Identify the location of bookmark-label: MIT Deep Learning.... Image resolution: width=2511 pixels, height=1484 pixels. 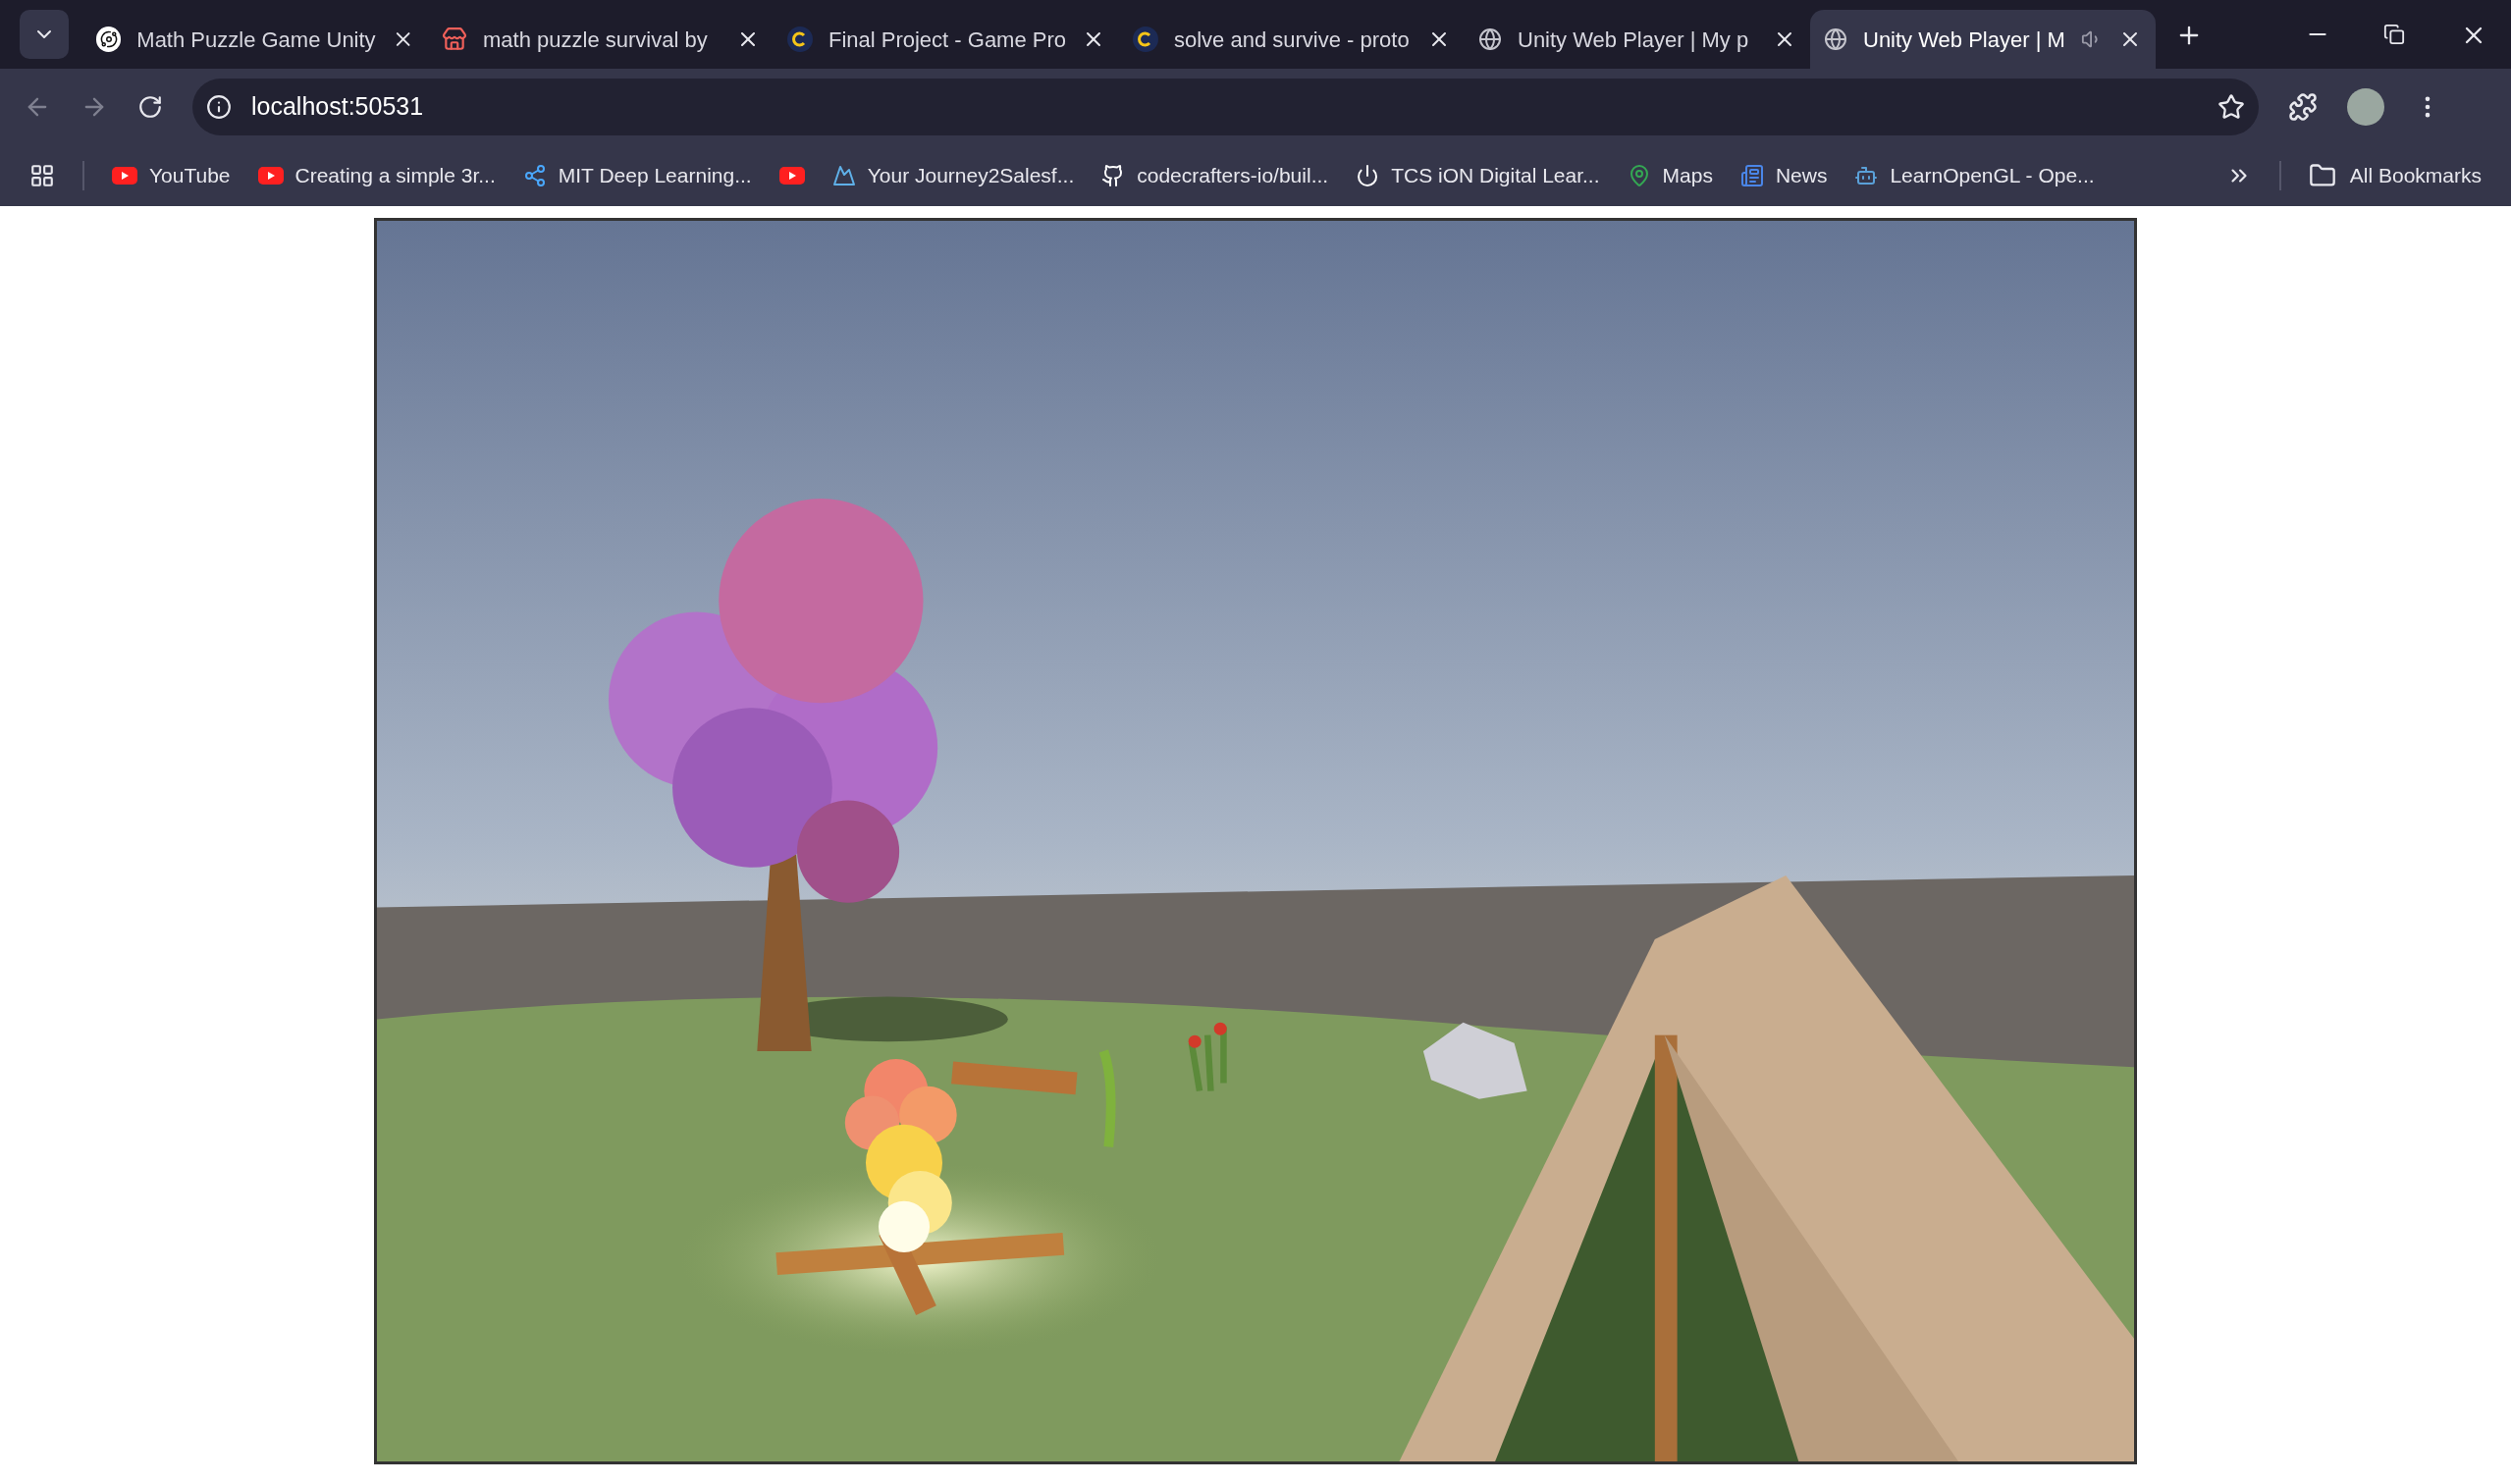
(655, 176).